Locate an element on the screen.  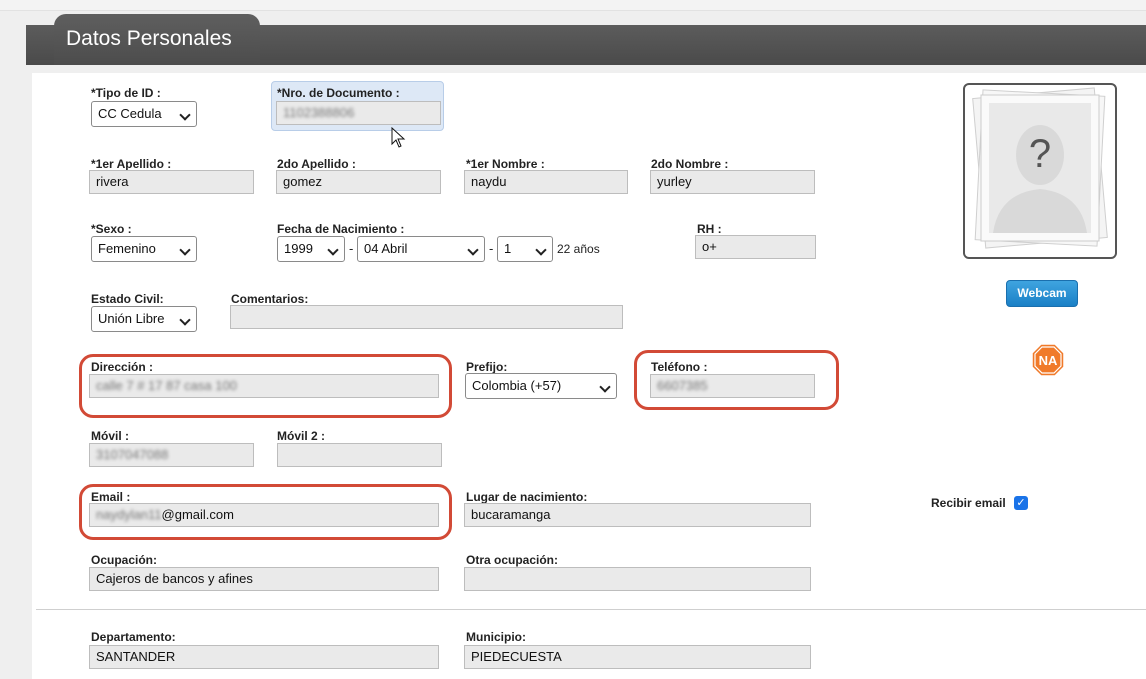
movil2-input is located at coordinates (359, 455).